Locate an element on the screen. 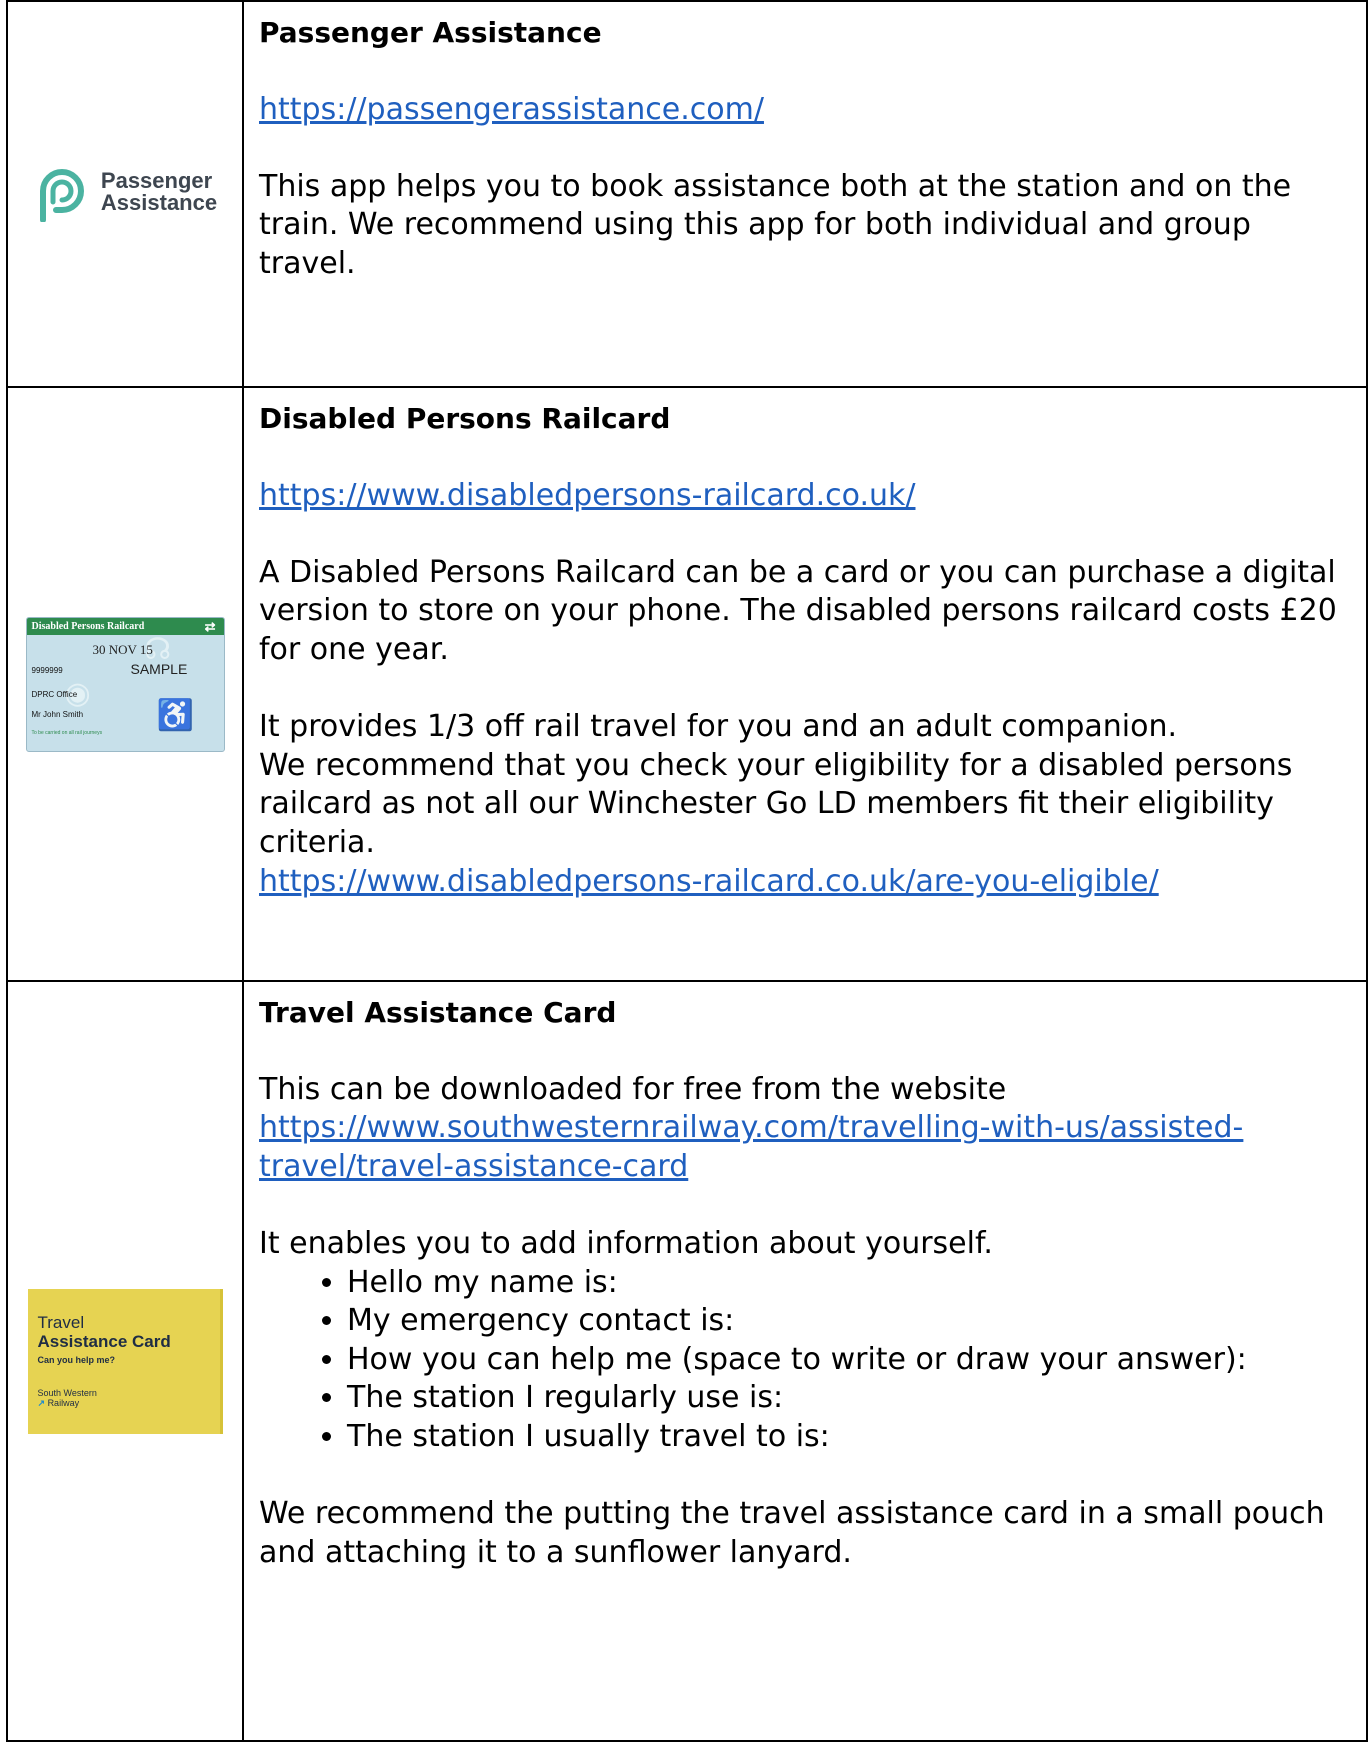  logo-line-1: Passenger is located at coordinates (156, 180).